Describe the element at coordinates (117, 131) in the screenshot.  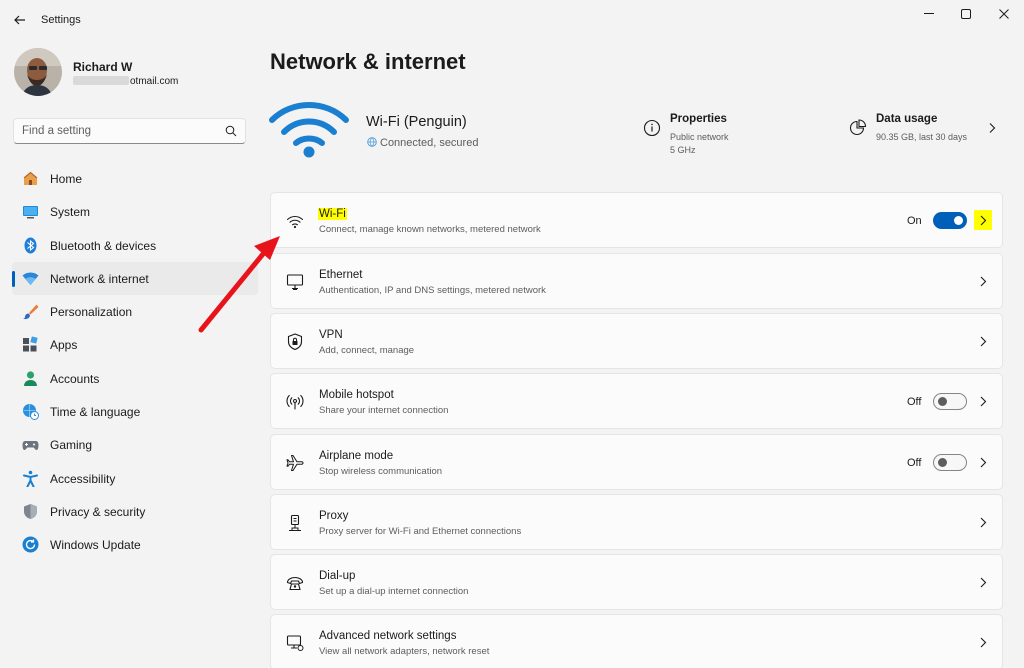
I see `search-input` at that location.